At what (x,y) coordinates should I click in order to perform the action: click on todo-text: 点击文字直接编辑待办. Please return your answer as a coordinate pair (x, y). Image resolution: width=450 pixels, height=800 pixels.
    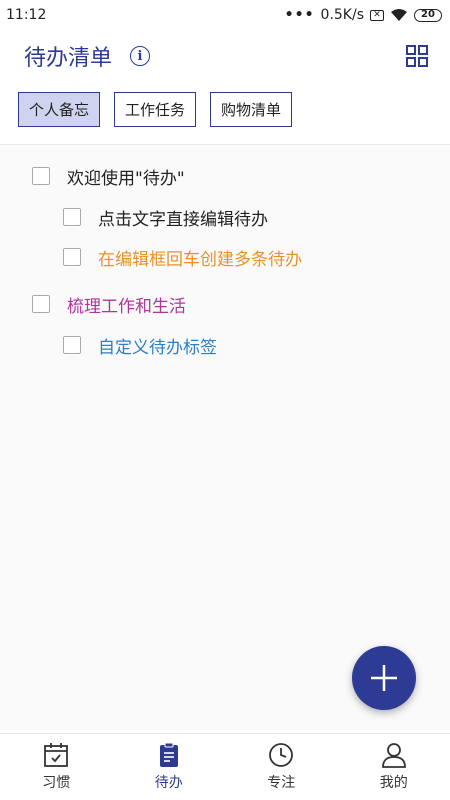
    Looking at the image, I should click on (183, 217).